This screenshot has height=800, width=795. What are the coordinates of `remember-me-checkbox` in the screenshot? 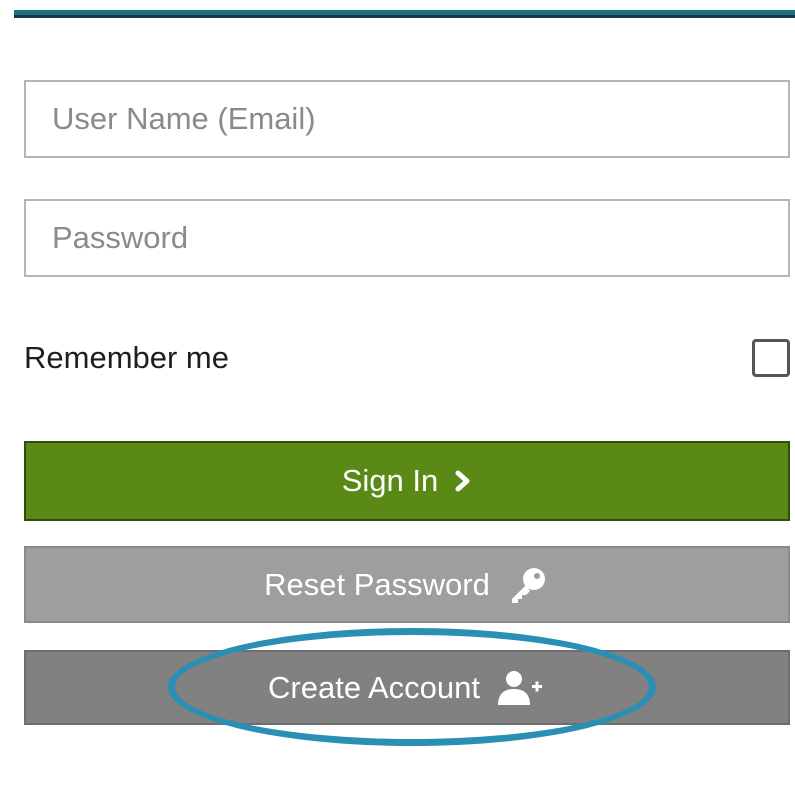 It's located at (771, 358).